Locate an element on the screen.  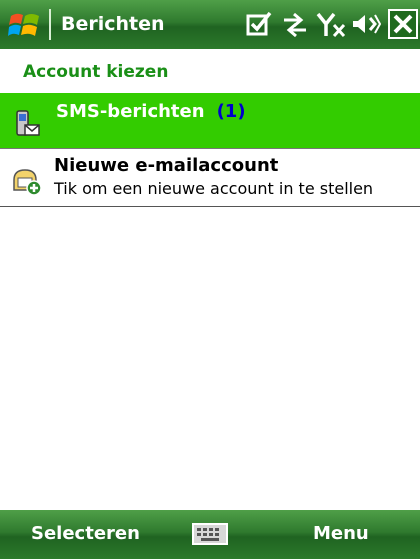
new-account-subtitle: Tik om een nieuwe account in te stellen is located at coordinates (214, 188).